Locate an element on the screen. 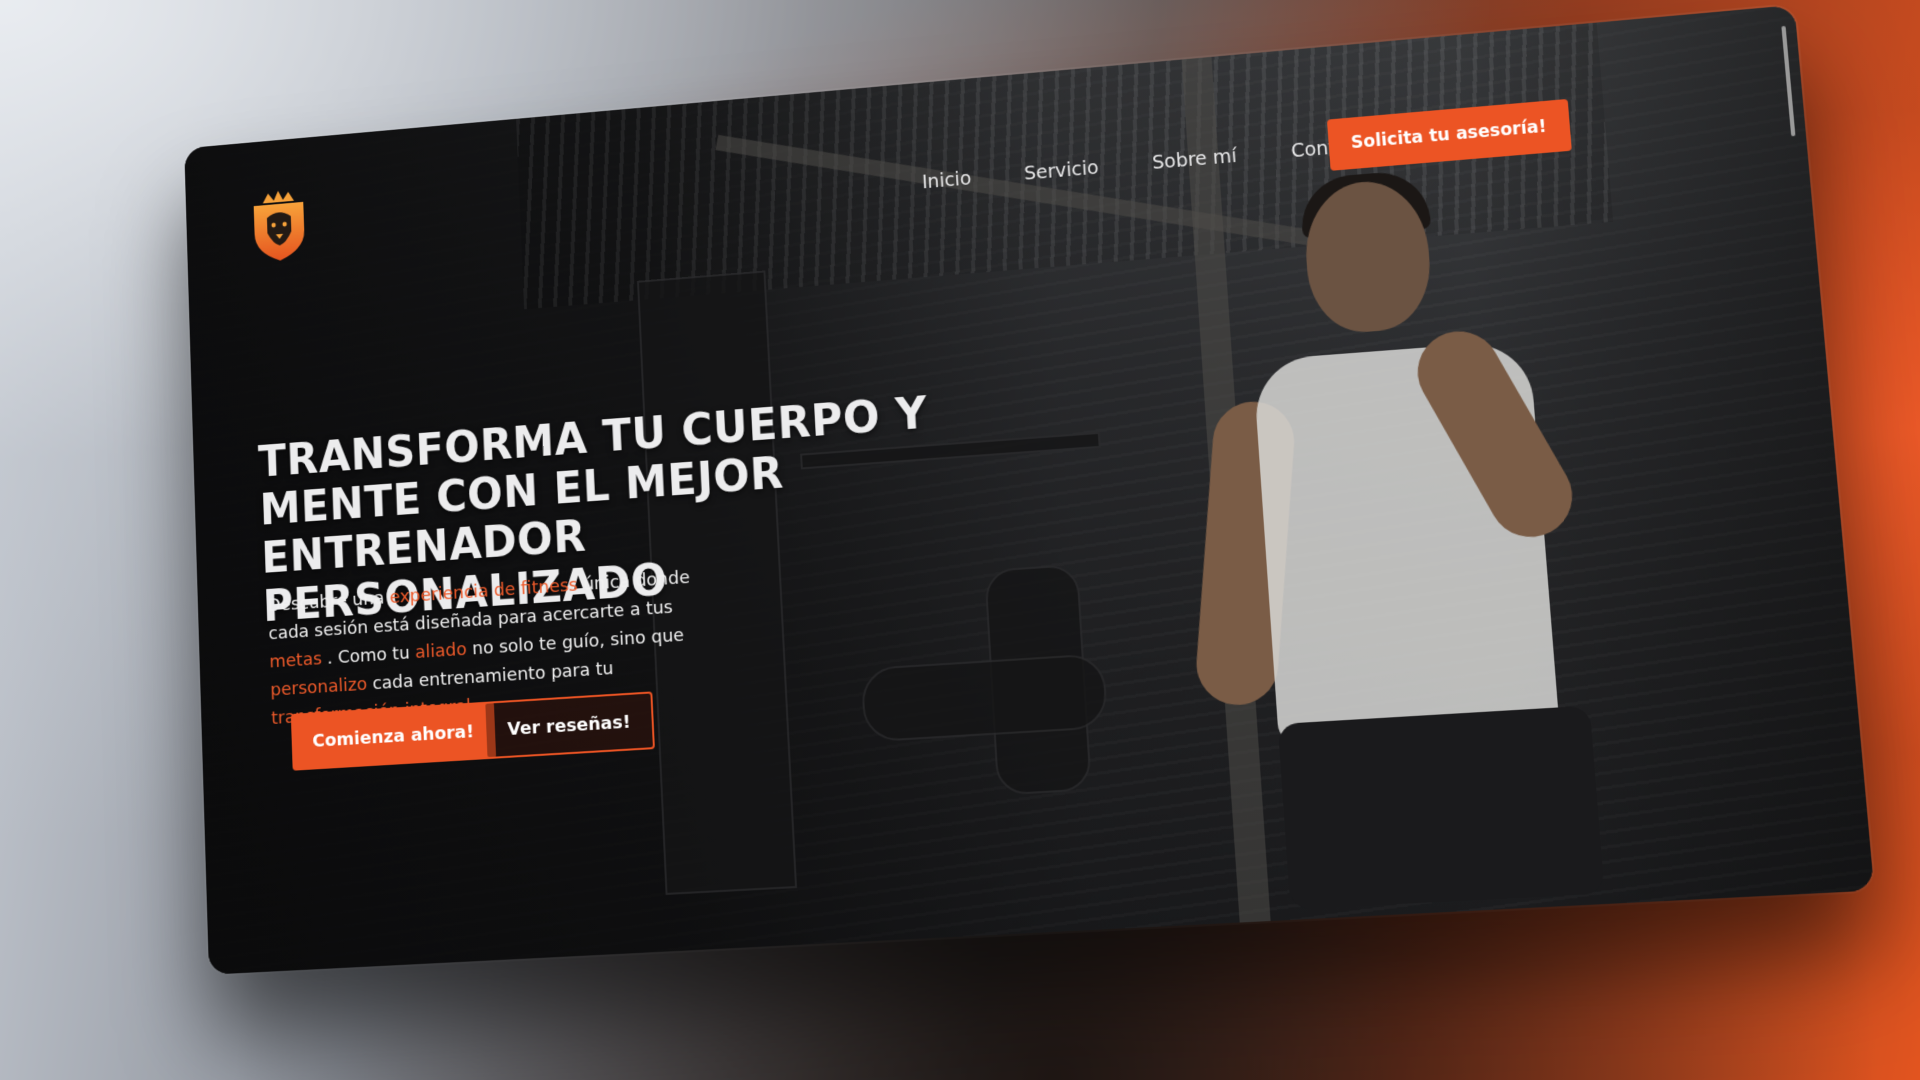 Image resolution: width=1920 pixels, height=1080 pixels. highlight-text: metas is located at coordinates (295, 661).